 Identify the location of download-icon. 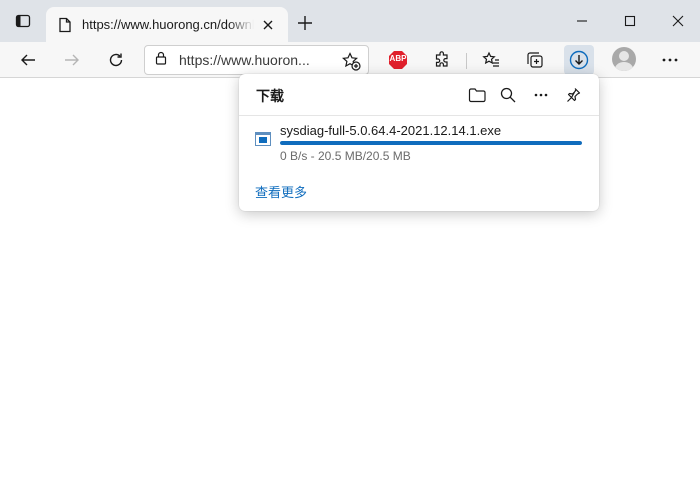
(579, 60).